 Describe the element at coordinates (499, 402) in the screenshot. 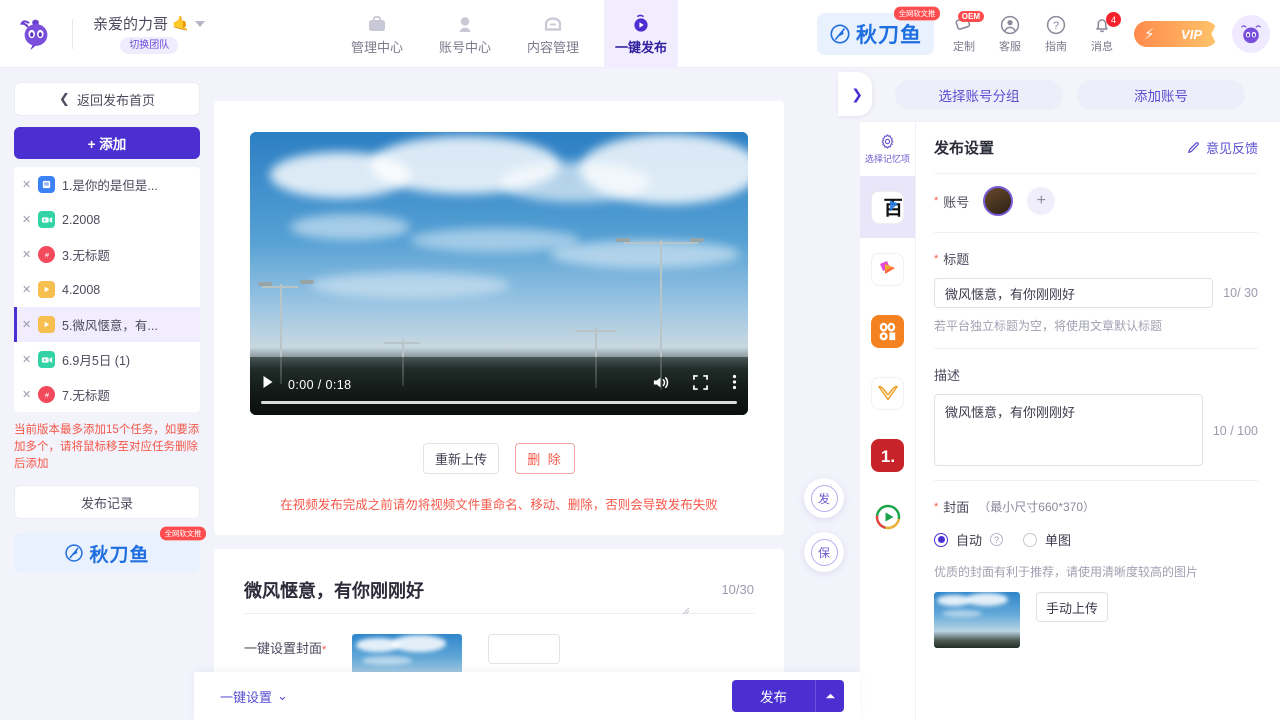

I see `video-progress-bar` at that location.